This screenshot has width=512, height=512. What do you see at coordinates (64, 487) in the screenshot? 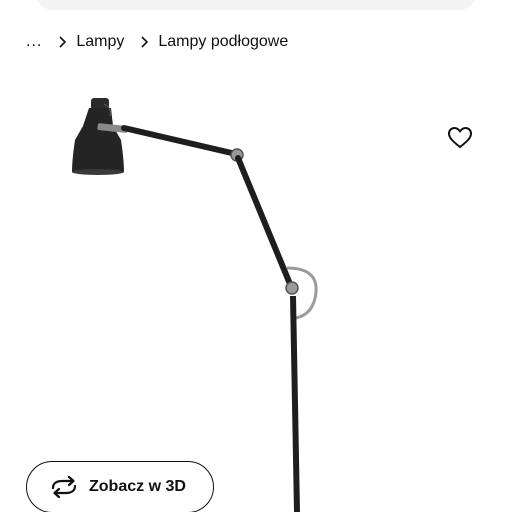
I see `rotate-arrows-icon` at bounding box center [64, 487].